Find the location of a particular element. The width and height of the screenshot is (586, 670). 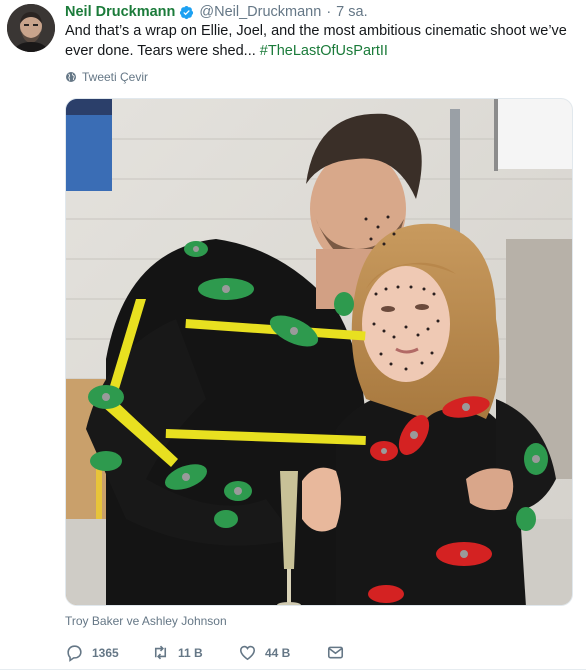

tweet-timestamp: 7 sa. is located at coordinates (351, 12).